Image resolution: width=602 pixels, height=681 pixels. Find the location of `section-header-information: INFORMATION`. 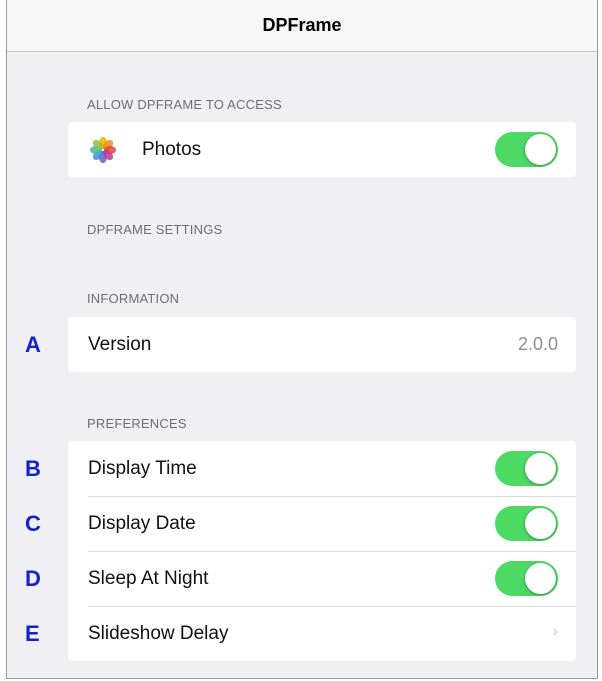

section-header-information: INFORMATION is located at coordinates (133, 298).